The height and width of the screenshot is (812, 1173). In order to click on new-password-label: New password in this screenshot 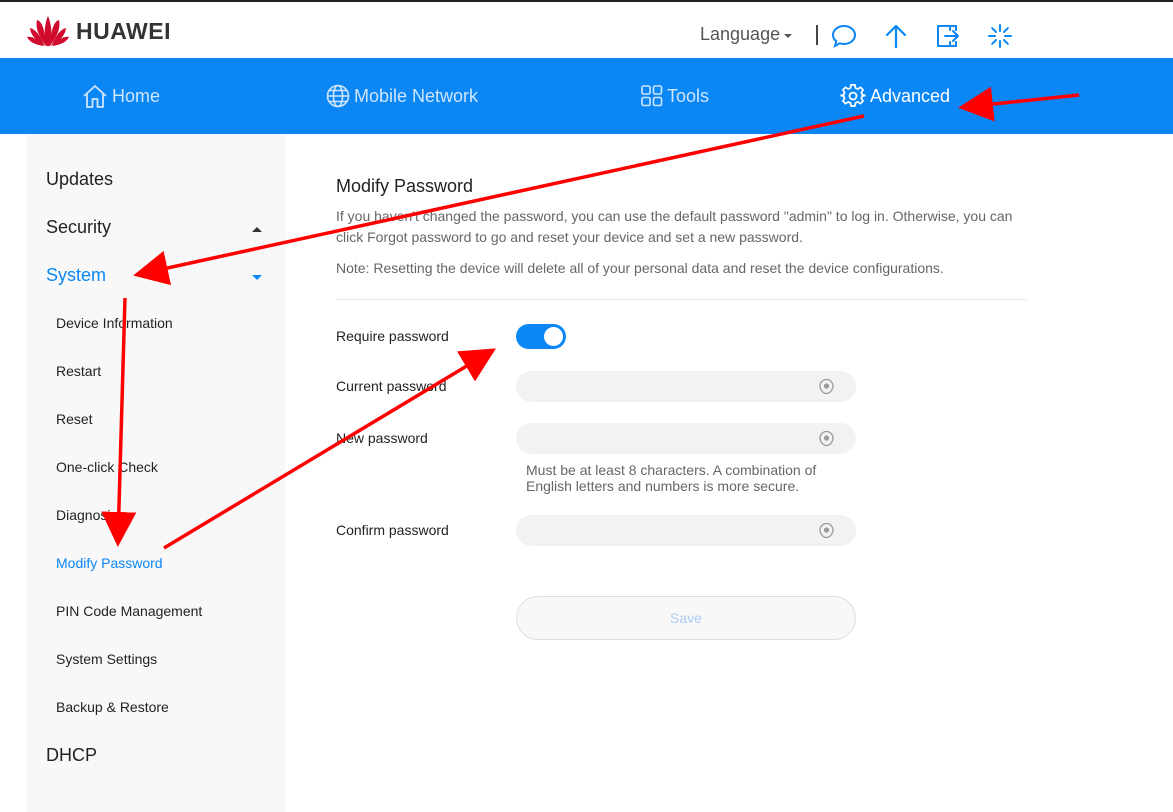, I will do `click(382, 438)`.